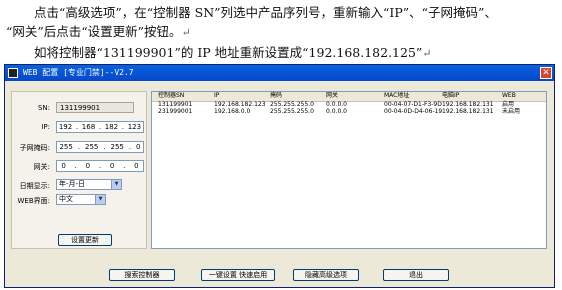  Describe the element at coordinates (111, 127) in the screenshot. I see `ip-octet-3: 182` at that location.